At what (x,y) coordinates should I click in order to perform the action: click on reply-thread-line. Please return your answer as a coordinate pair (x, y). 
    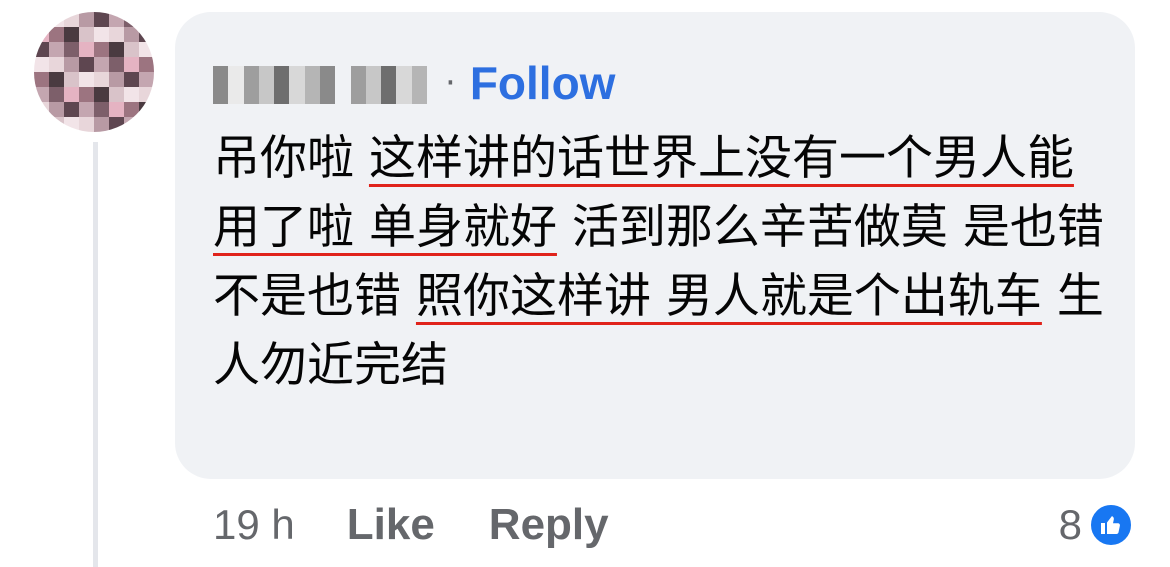
    Looking at the image, I should click on (95, 354).